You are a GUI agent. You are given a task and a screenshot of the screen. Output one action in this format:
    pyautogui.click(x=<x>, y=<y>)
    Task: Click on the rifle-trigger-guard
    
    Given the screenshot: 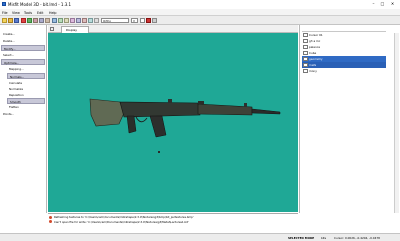 What is the action you would take?
    pyautogui.click(x=141, y=119)
    